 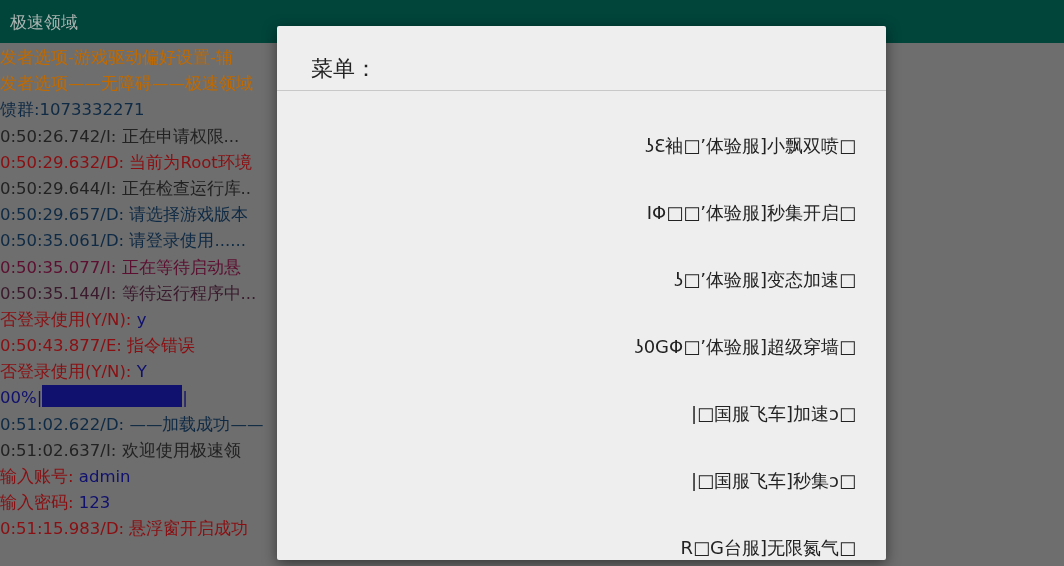 I want to click on log-line: 0:50:29.657/D: 请选择游戏版本, so click(x=124, y=215).